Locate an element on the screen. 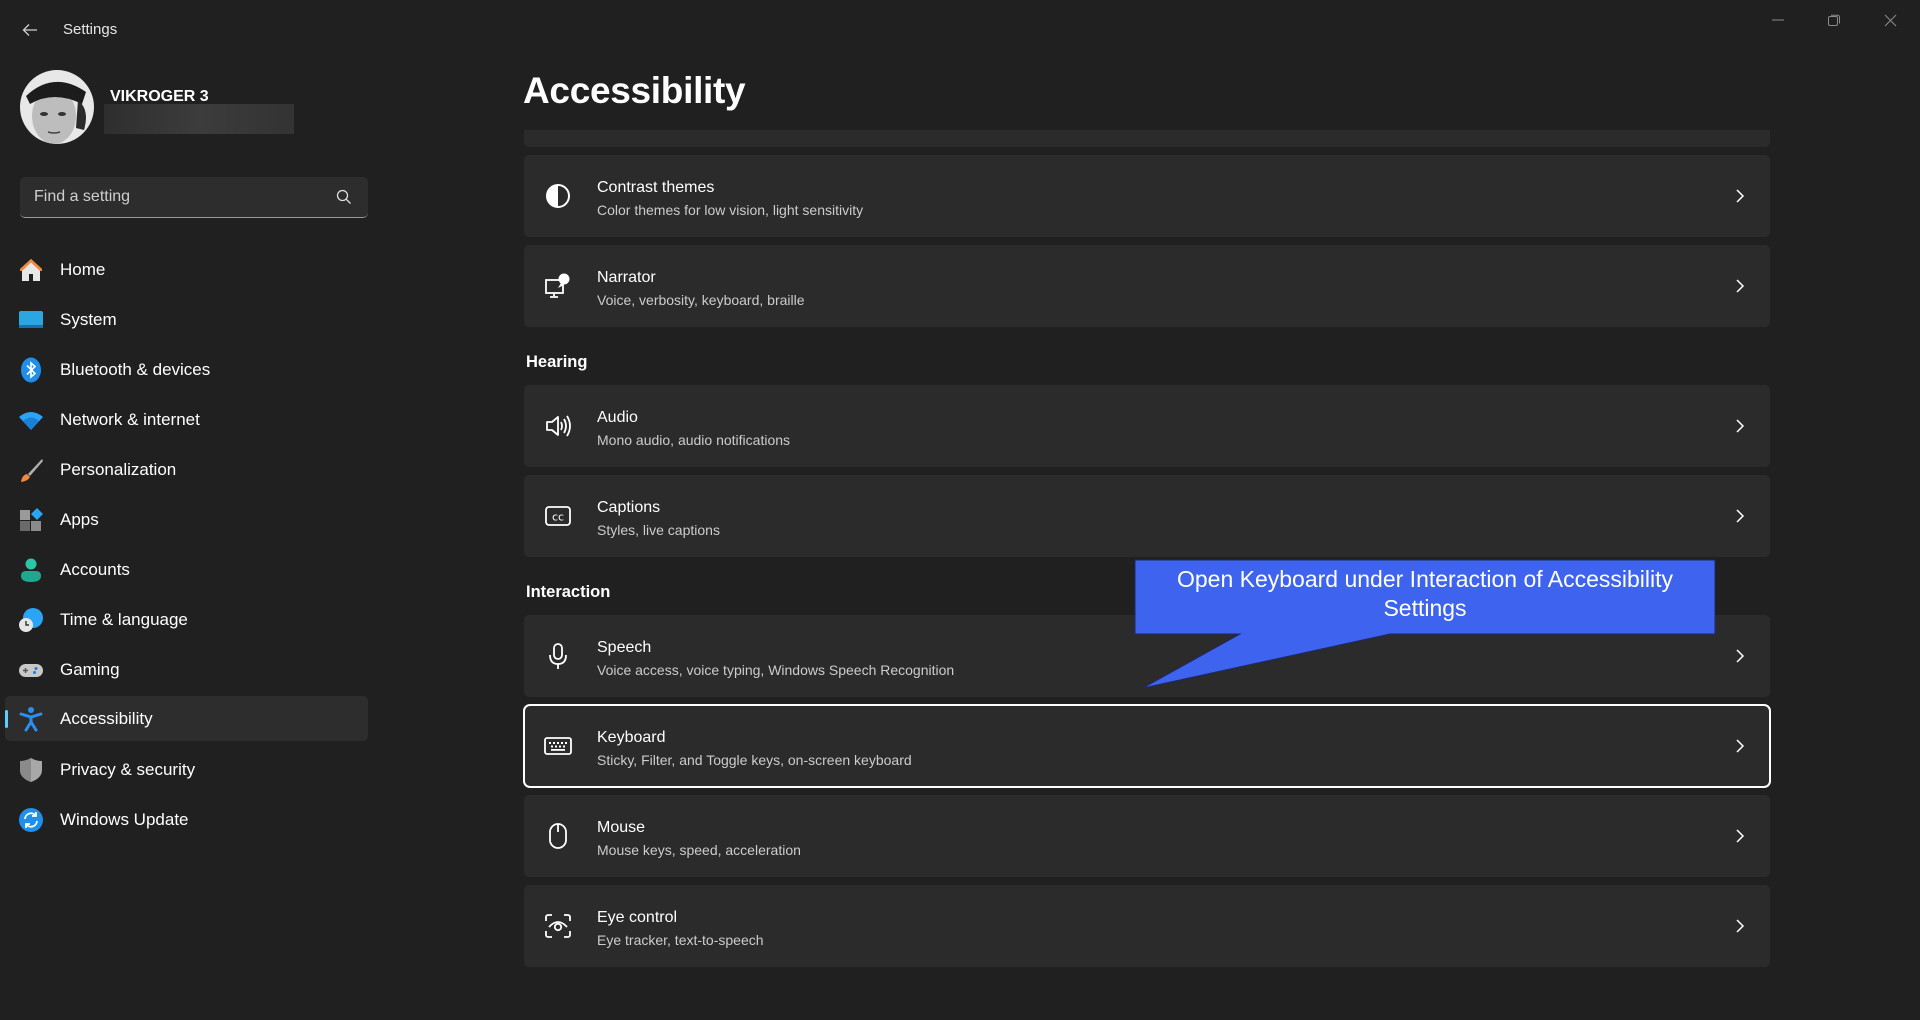  selected-indicator is located at coordinates (6, 719).